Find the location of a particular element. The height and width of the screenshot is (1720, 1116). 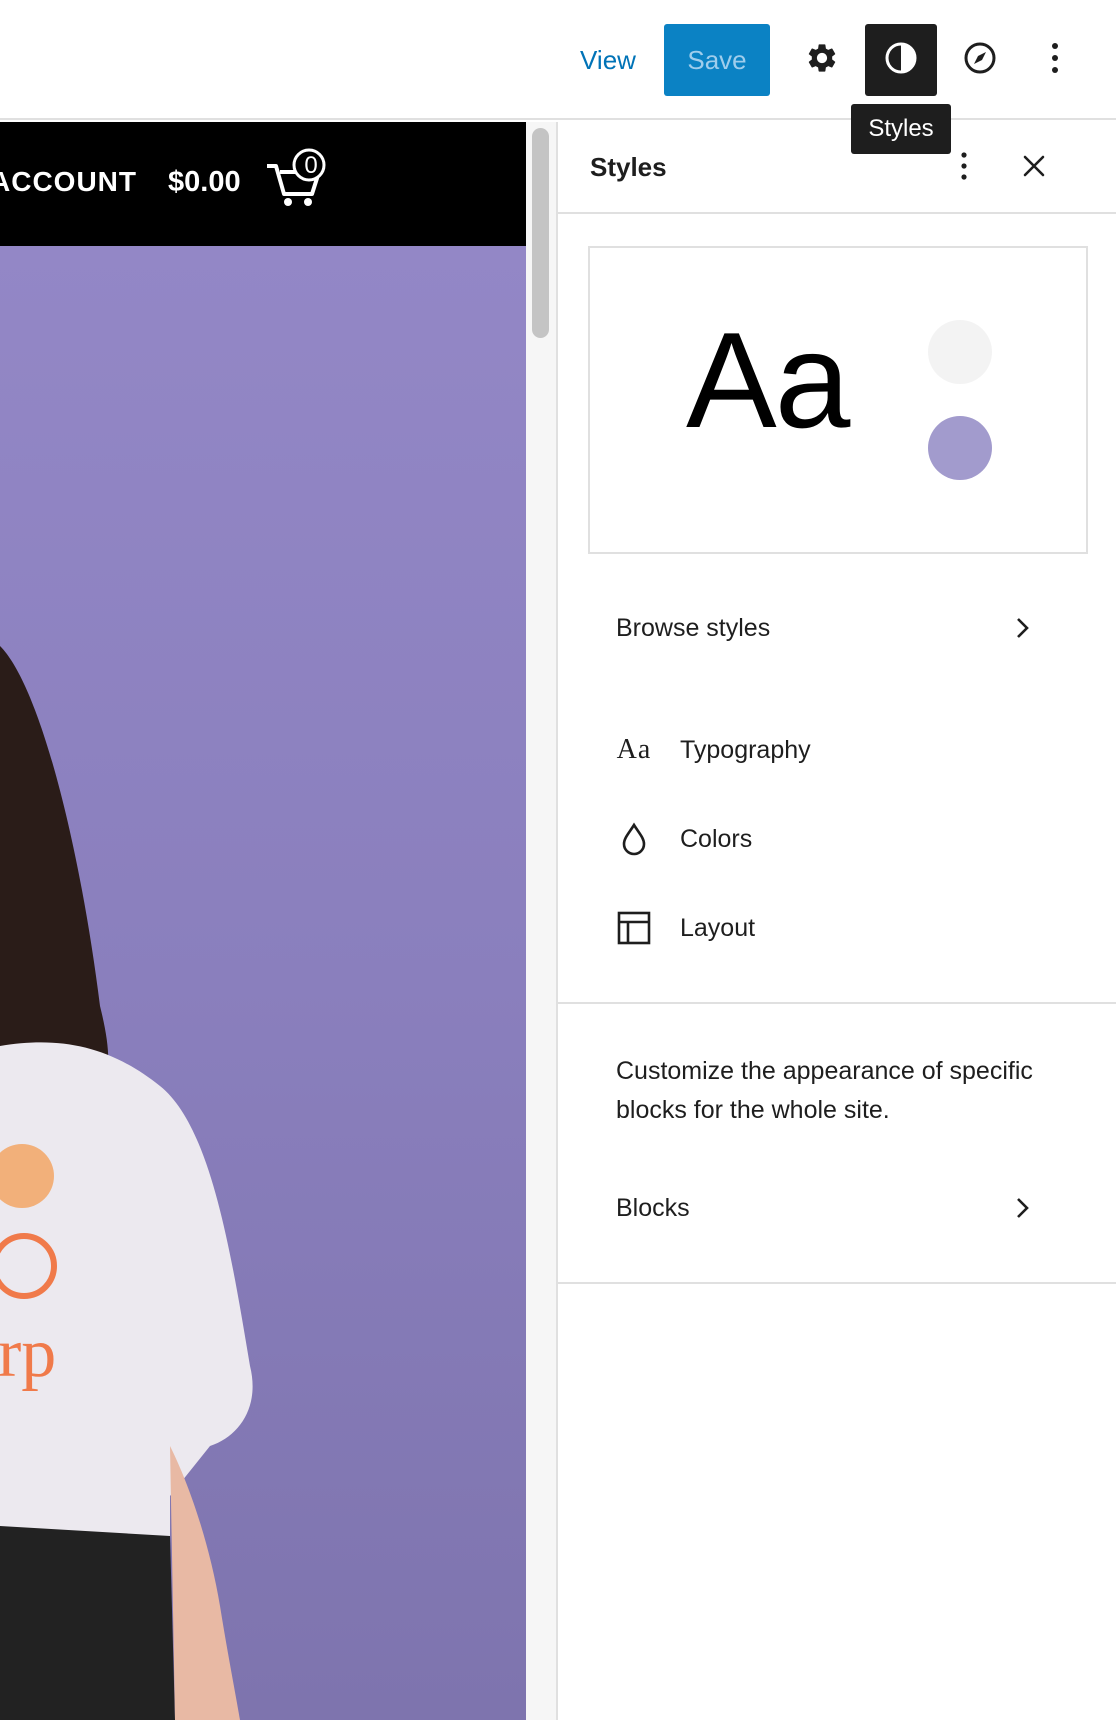

colors-item: Colors is located at coordinates (838, 839).